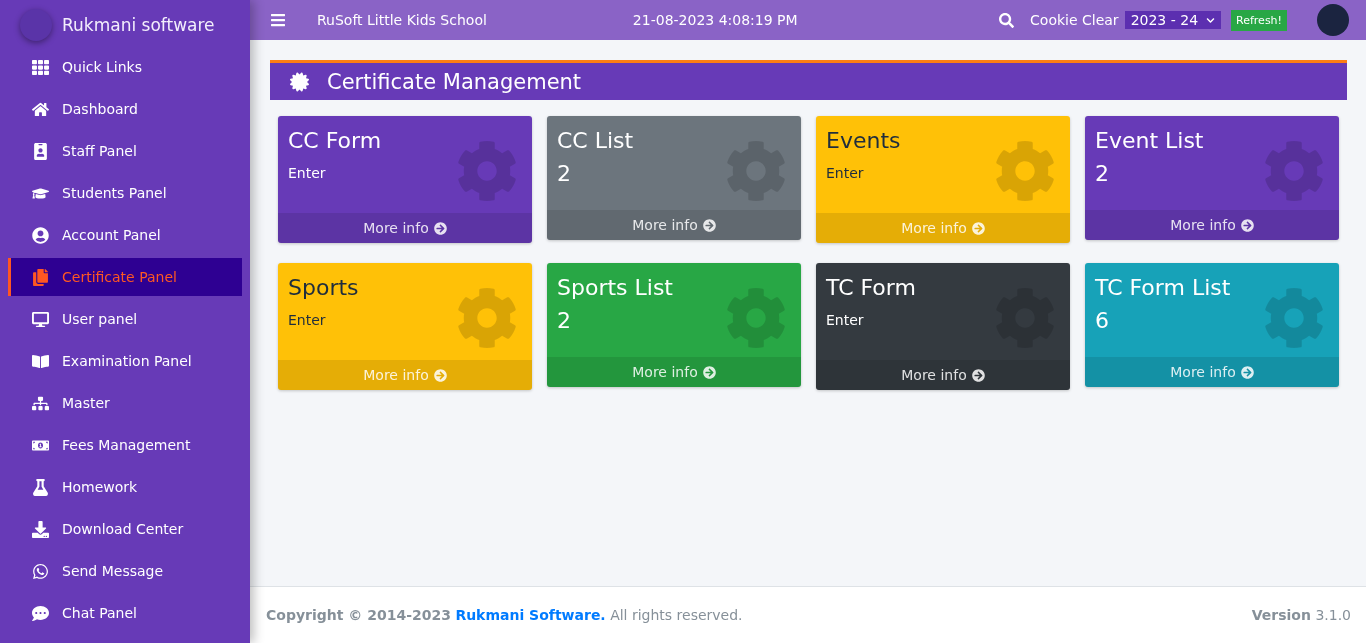  What do you see at coordinates (324, 287) in the screenshot?
I see `card-title: Sports` at bounding box center [324, 287].